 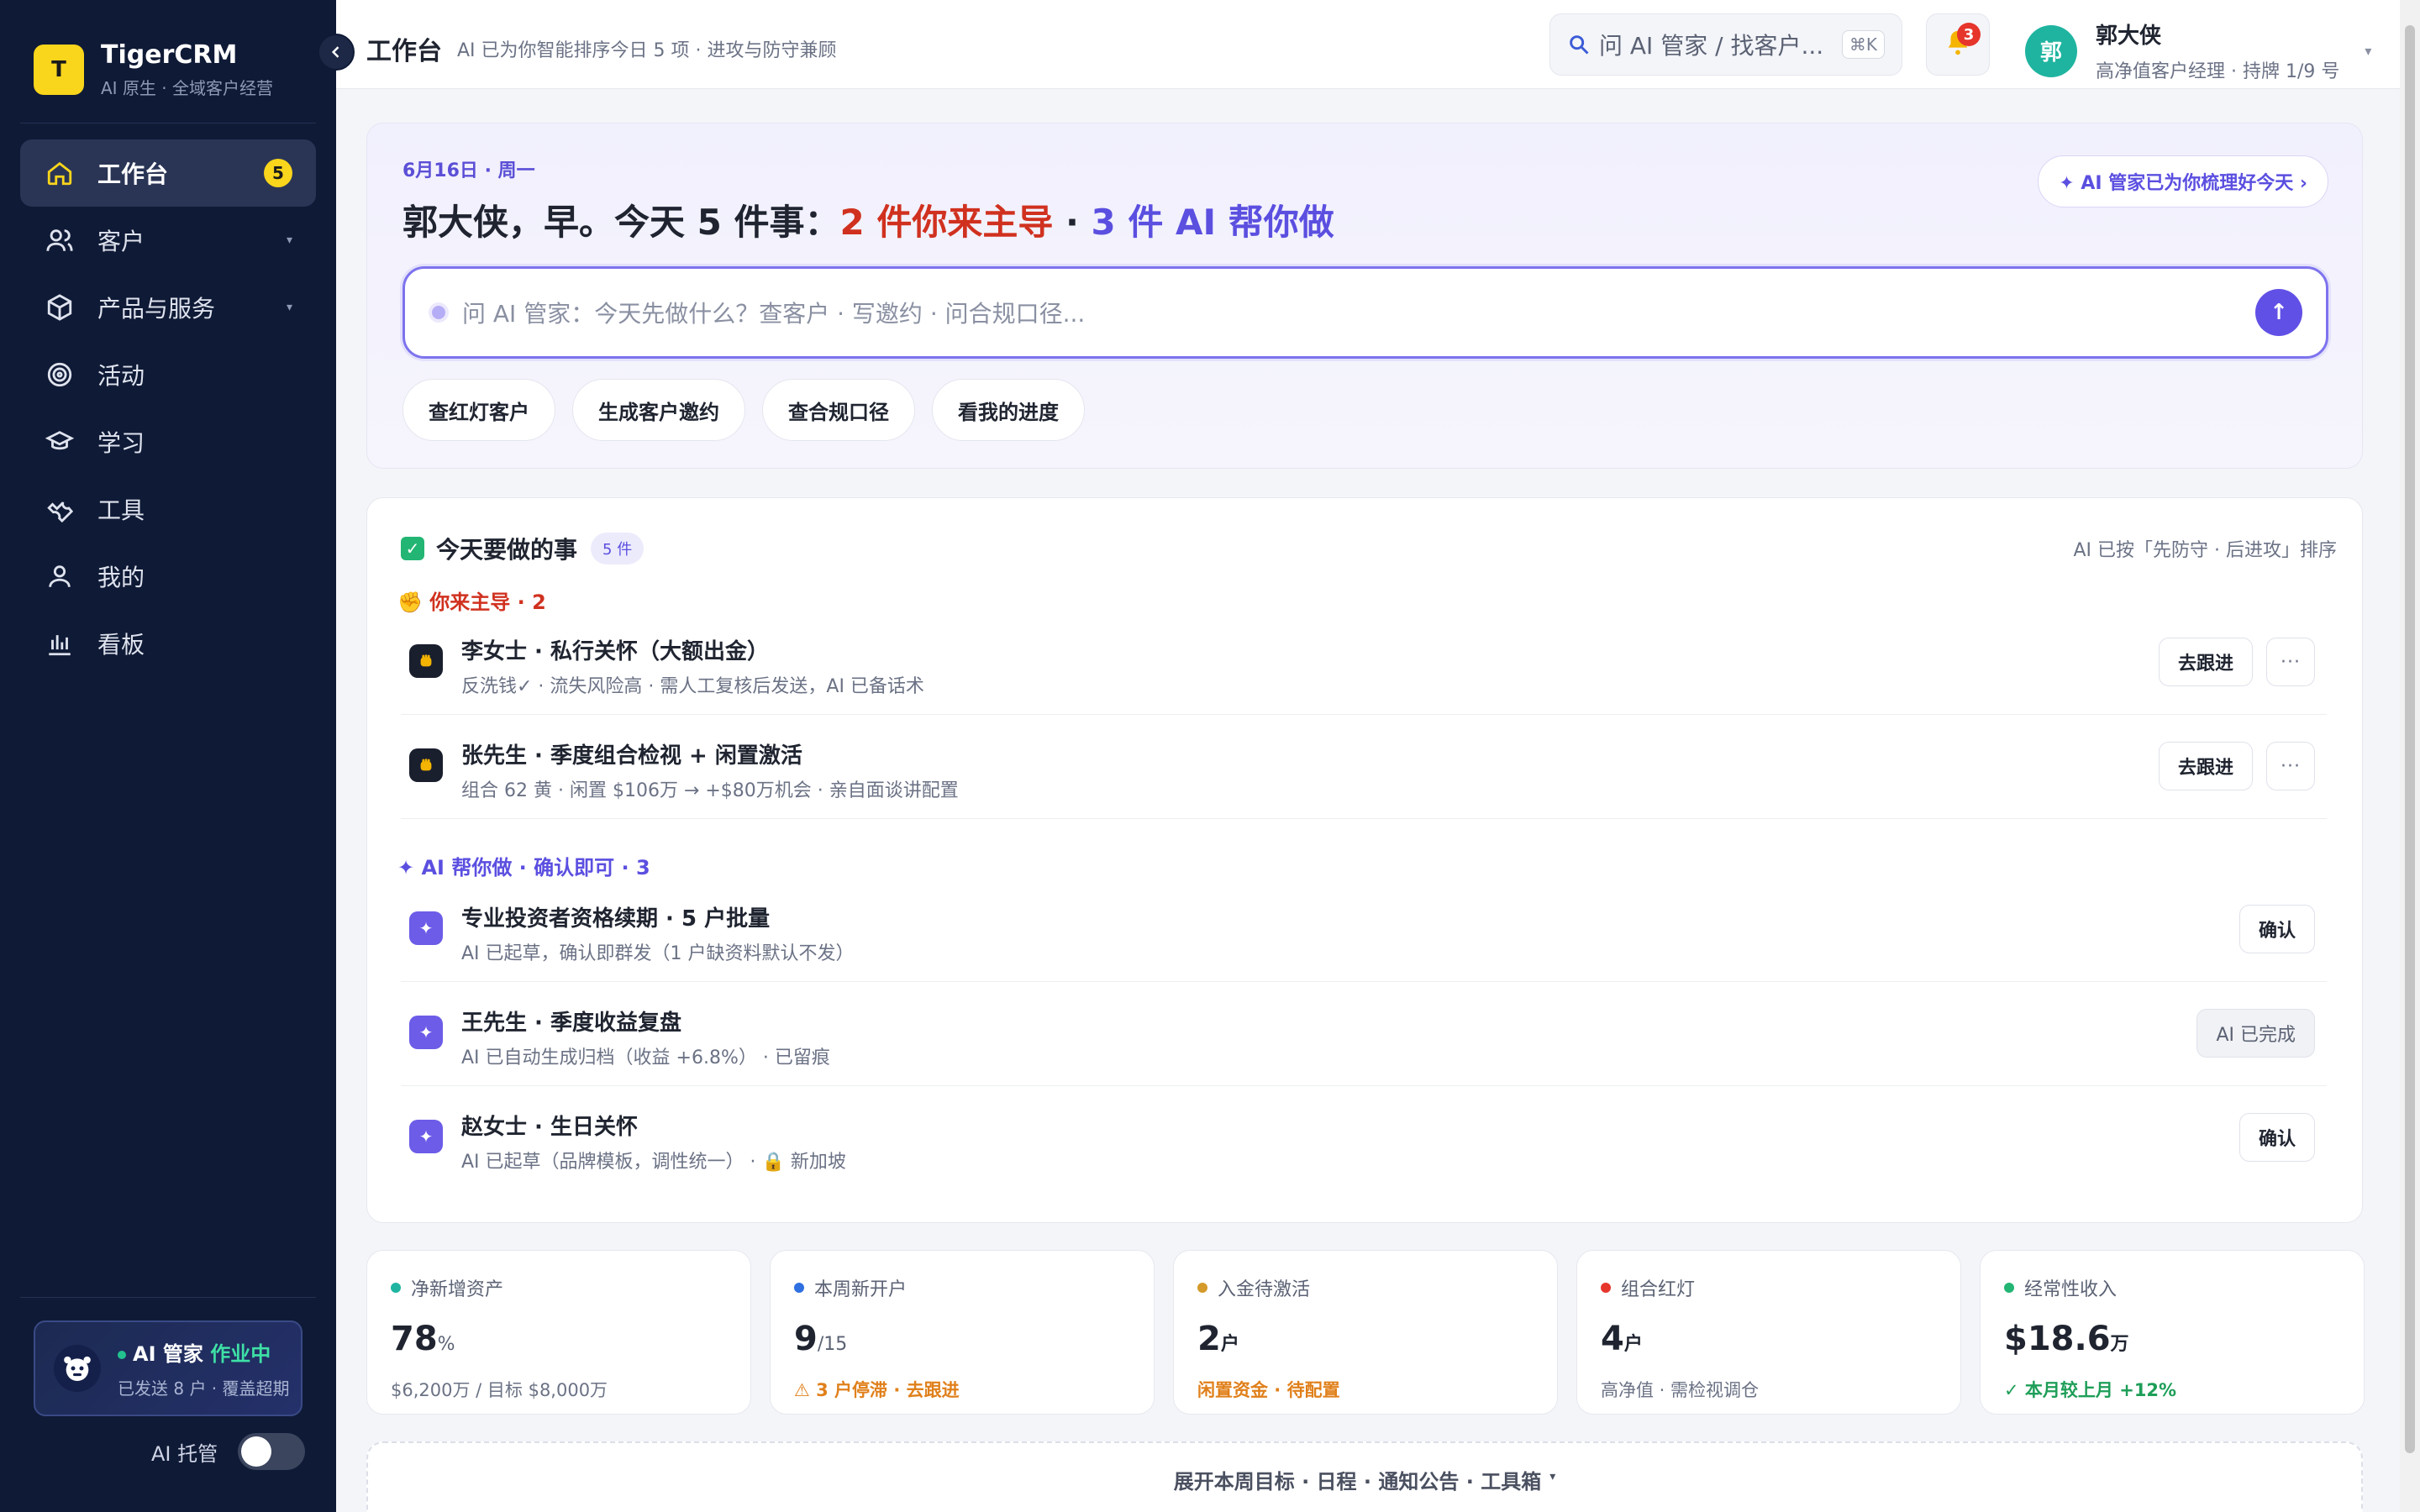 I want to click on task-title: 李女士 · 私行关怀（大额出金）, so click(x=615, y=651).